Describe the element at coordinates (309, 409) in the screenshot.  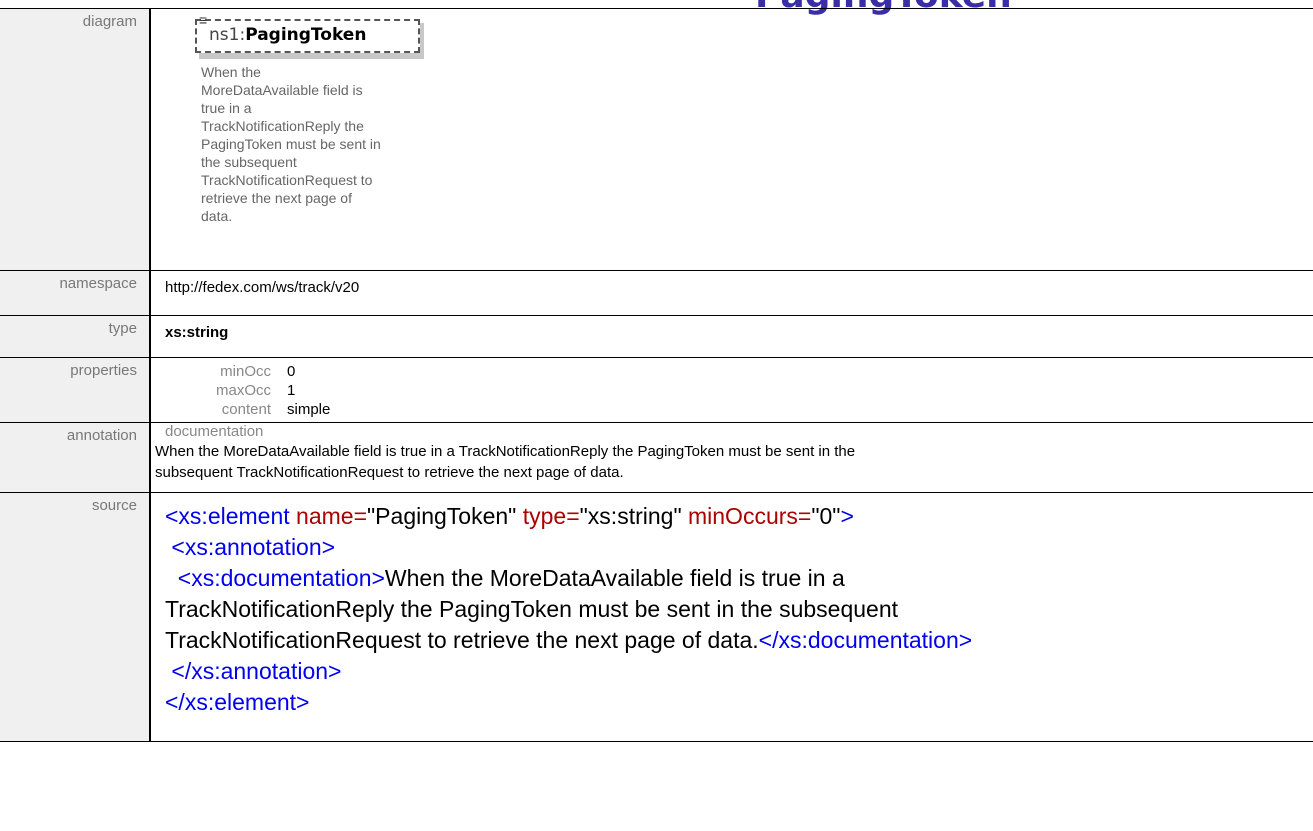
I see `property-value: simple` at that location.